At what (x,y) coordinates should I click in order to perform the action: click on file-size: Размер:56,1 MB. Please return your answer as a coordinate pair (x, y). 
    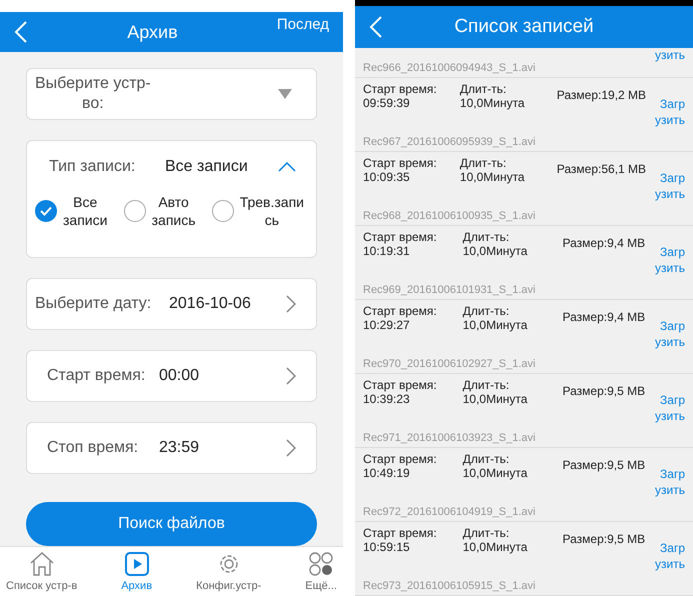
    Looking at the image, I should click on (601, 170).